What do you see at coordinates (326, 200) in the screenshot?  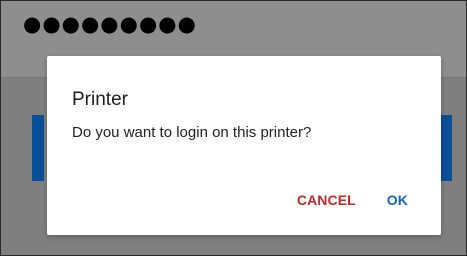 I see `cancel-button: CANCEL` at bounding box center [326, 200].